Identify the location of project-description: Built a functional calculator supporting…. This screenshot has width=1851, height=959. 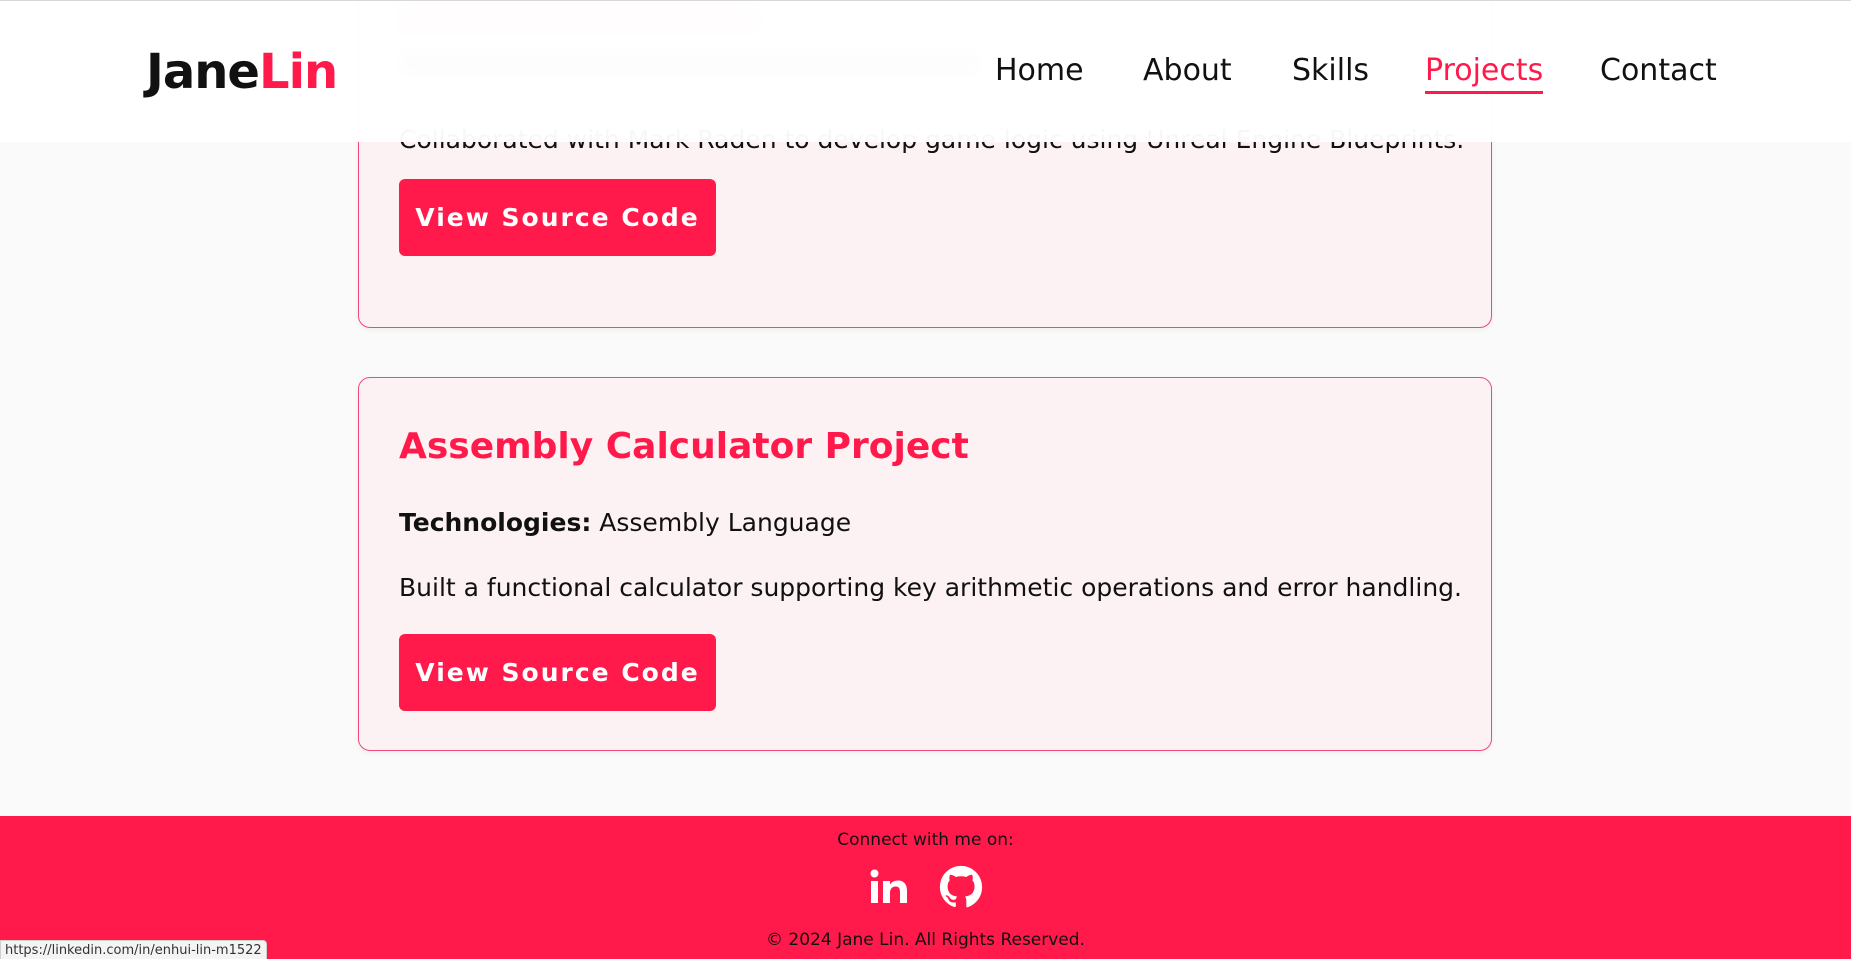
(930, 587).